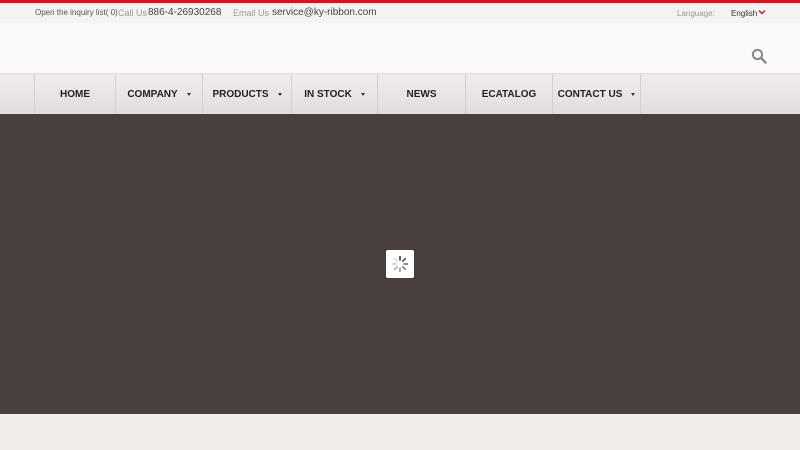 Image resolution: width=800 pixels, height=450 pixels. What do you see at coordinates (744, 13) in the screenshot?
I see `language-selector: English` at bounding box center [744, 13].